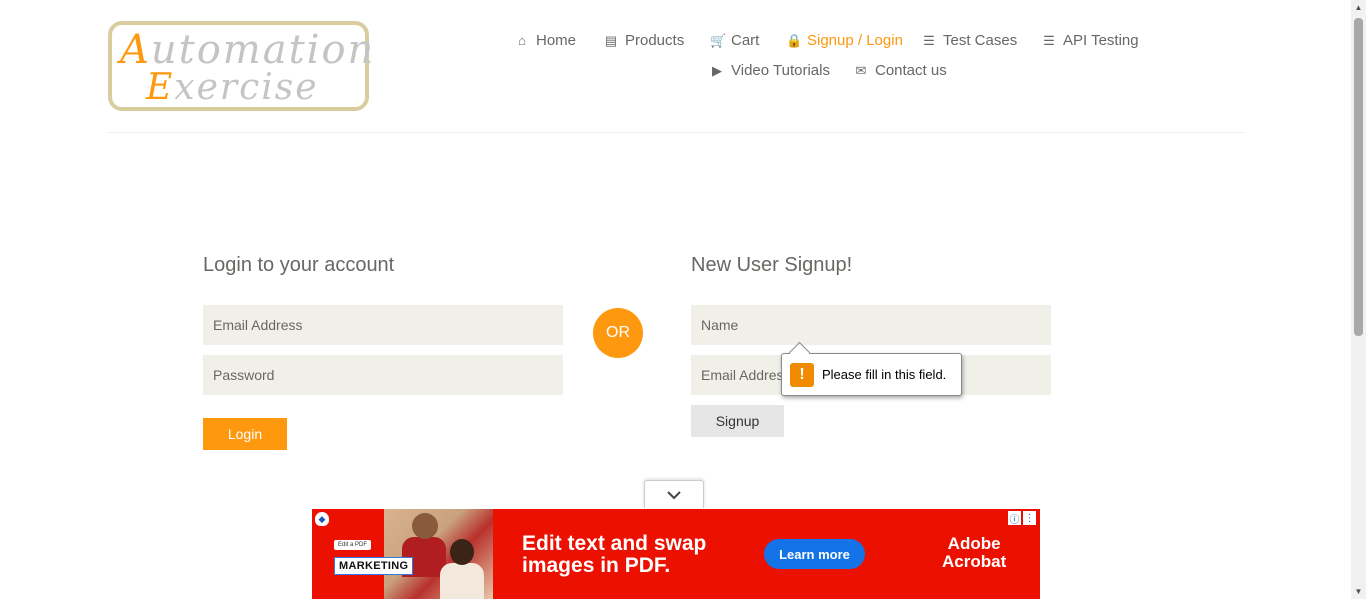 The height and width of the screenshot is (599, 1366). Describe the element at coordinates (1022, 518) in the screenshot. I see `ad-info-controls: ⓘ ⋮` at that location.